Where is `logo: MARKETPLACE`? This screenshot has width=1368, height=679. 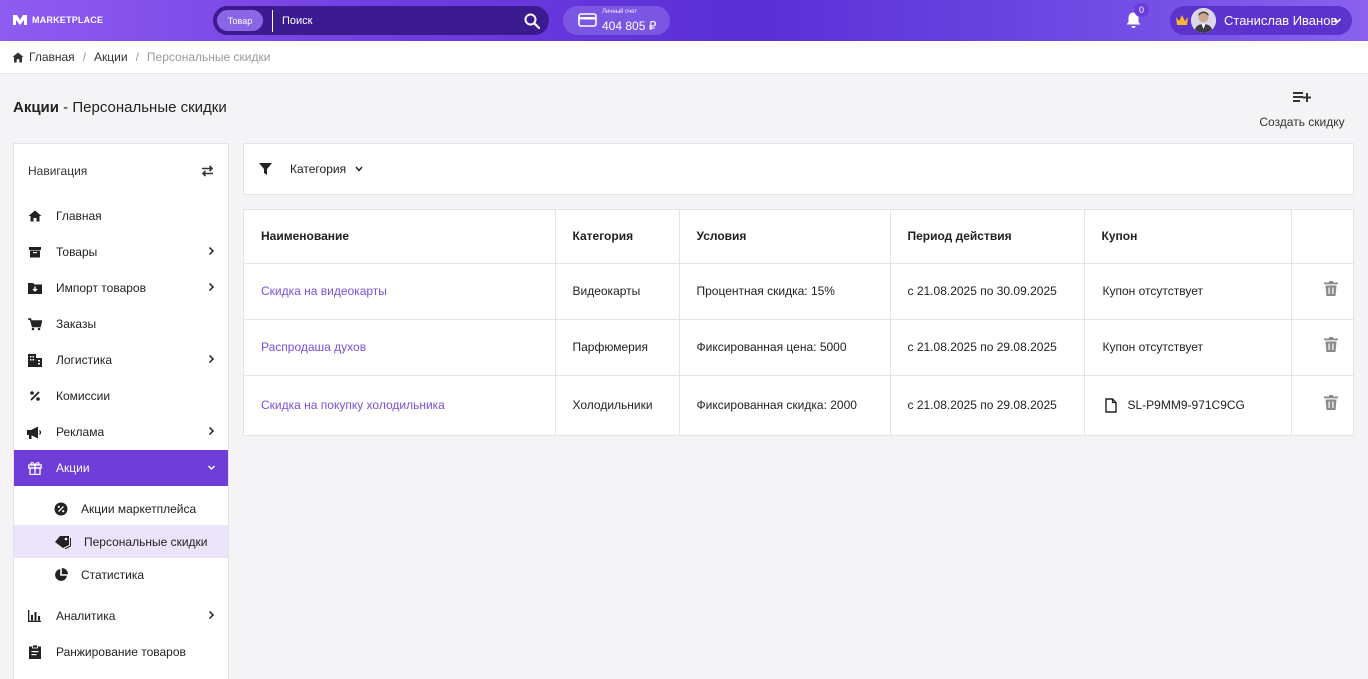
logo: MARKETPLACE is located at coordinates (57, 20).